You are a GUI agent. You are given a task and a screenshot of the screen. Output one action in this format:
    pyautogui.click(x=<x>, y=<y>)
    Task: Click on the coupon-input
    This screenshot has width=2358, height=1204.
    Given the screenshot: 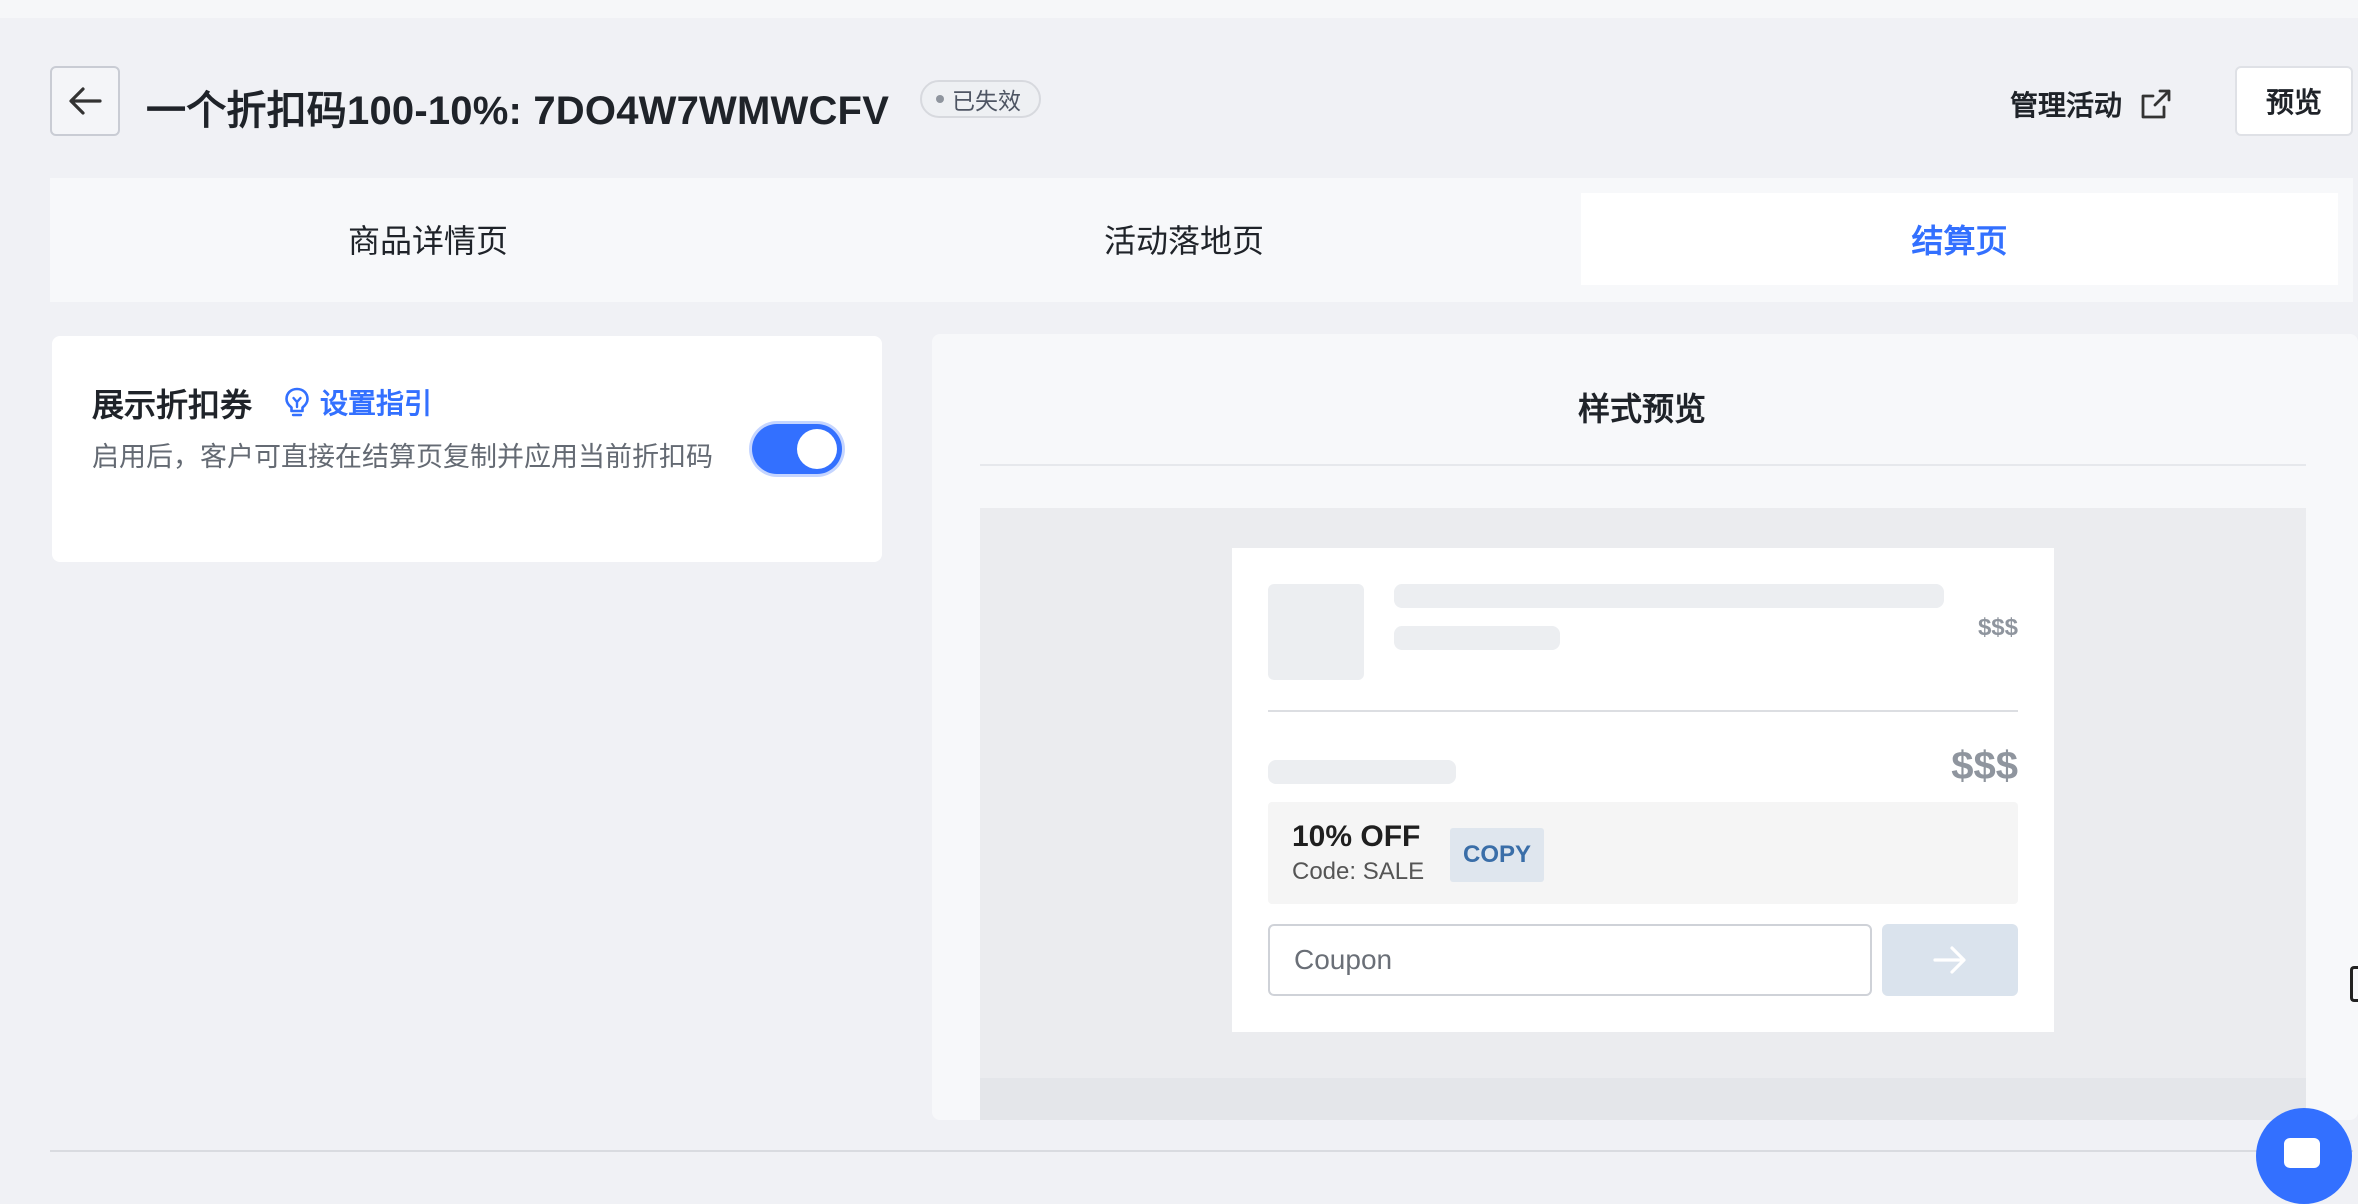 What is the action you would take?
    pyautogui.click(x=1570, y=960)
    